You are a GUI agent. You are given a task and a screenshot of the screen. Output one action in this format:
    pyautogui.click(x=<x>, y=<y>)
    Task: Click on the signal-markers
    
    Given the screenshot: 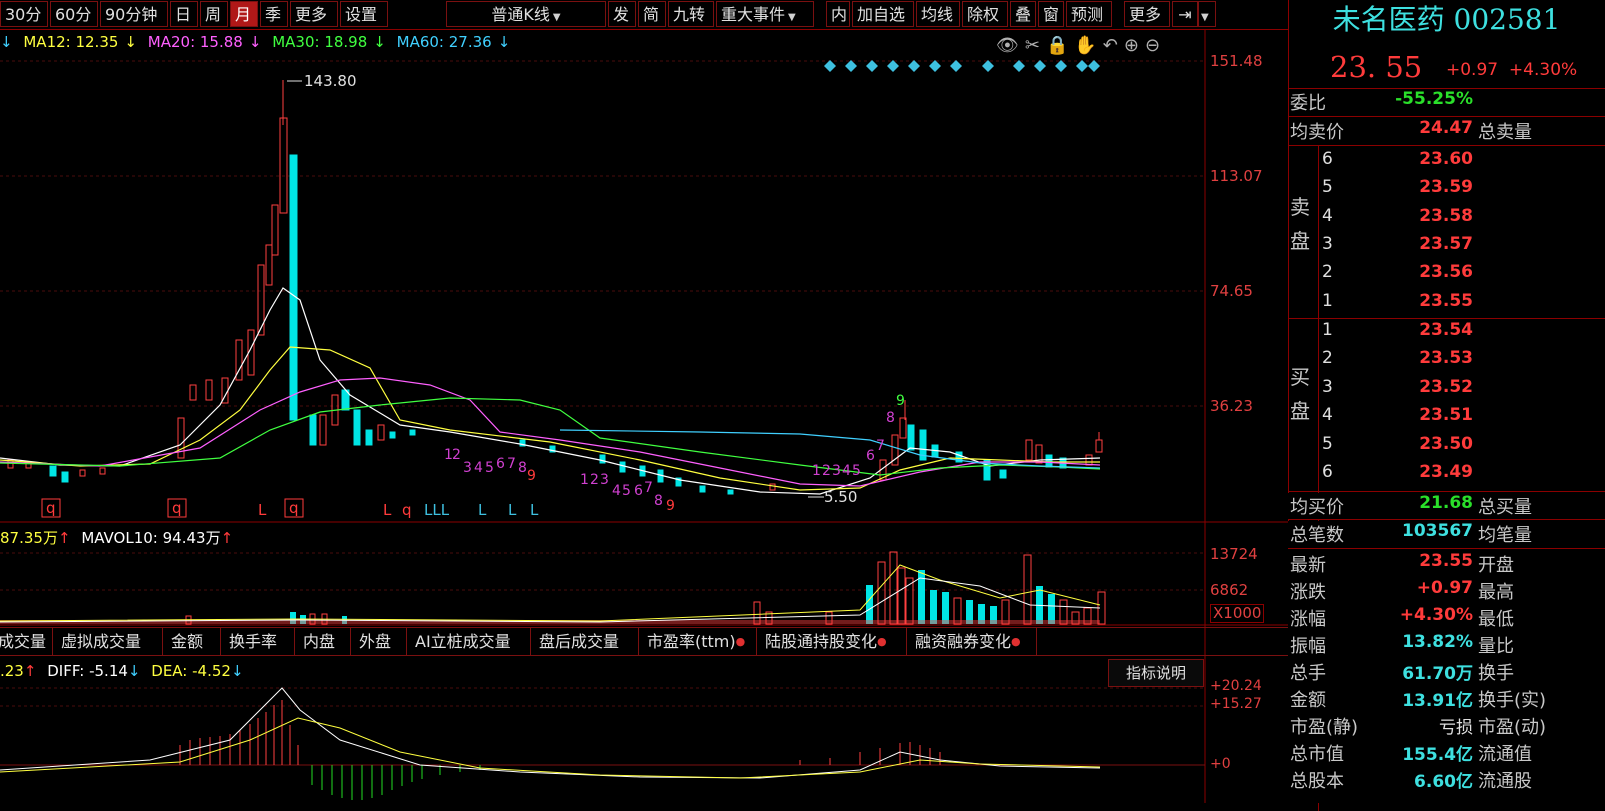 What is the action you would take?
    pyautogui.click(x=962, y=66)
    